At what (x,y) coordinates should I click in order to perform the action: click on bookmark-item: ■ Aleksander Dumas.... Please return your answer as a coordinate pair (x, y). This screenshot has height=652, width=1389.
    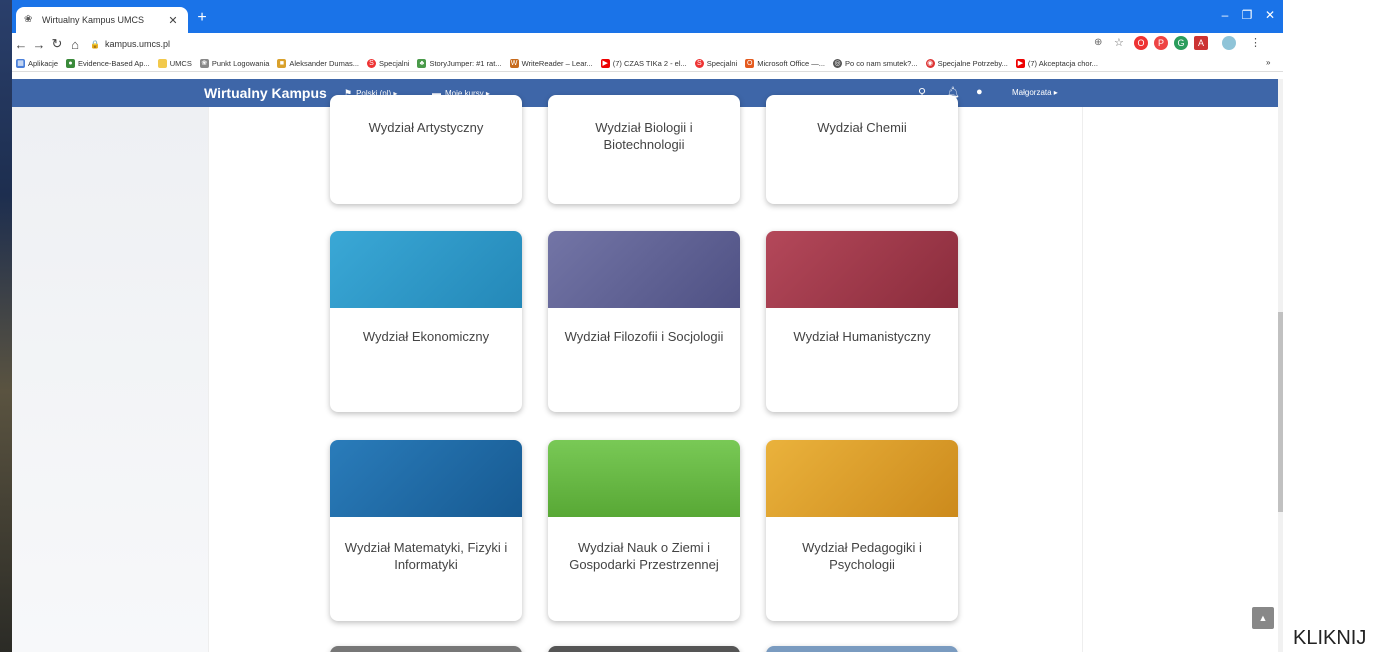
    Looking at the image, I should click on (318, 63).